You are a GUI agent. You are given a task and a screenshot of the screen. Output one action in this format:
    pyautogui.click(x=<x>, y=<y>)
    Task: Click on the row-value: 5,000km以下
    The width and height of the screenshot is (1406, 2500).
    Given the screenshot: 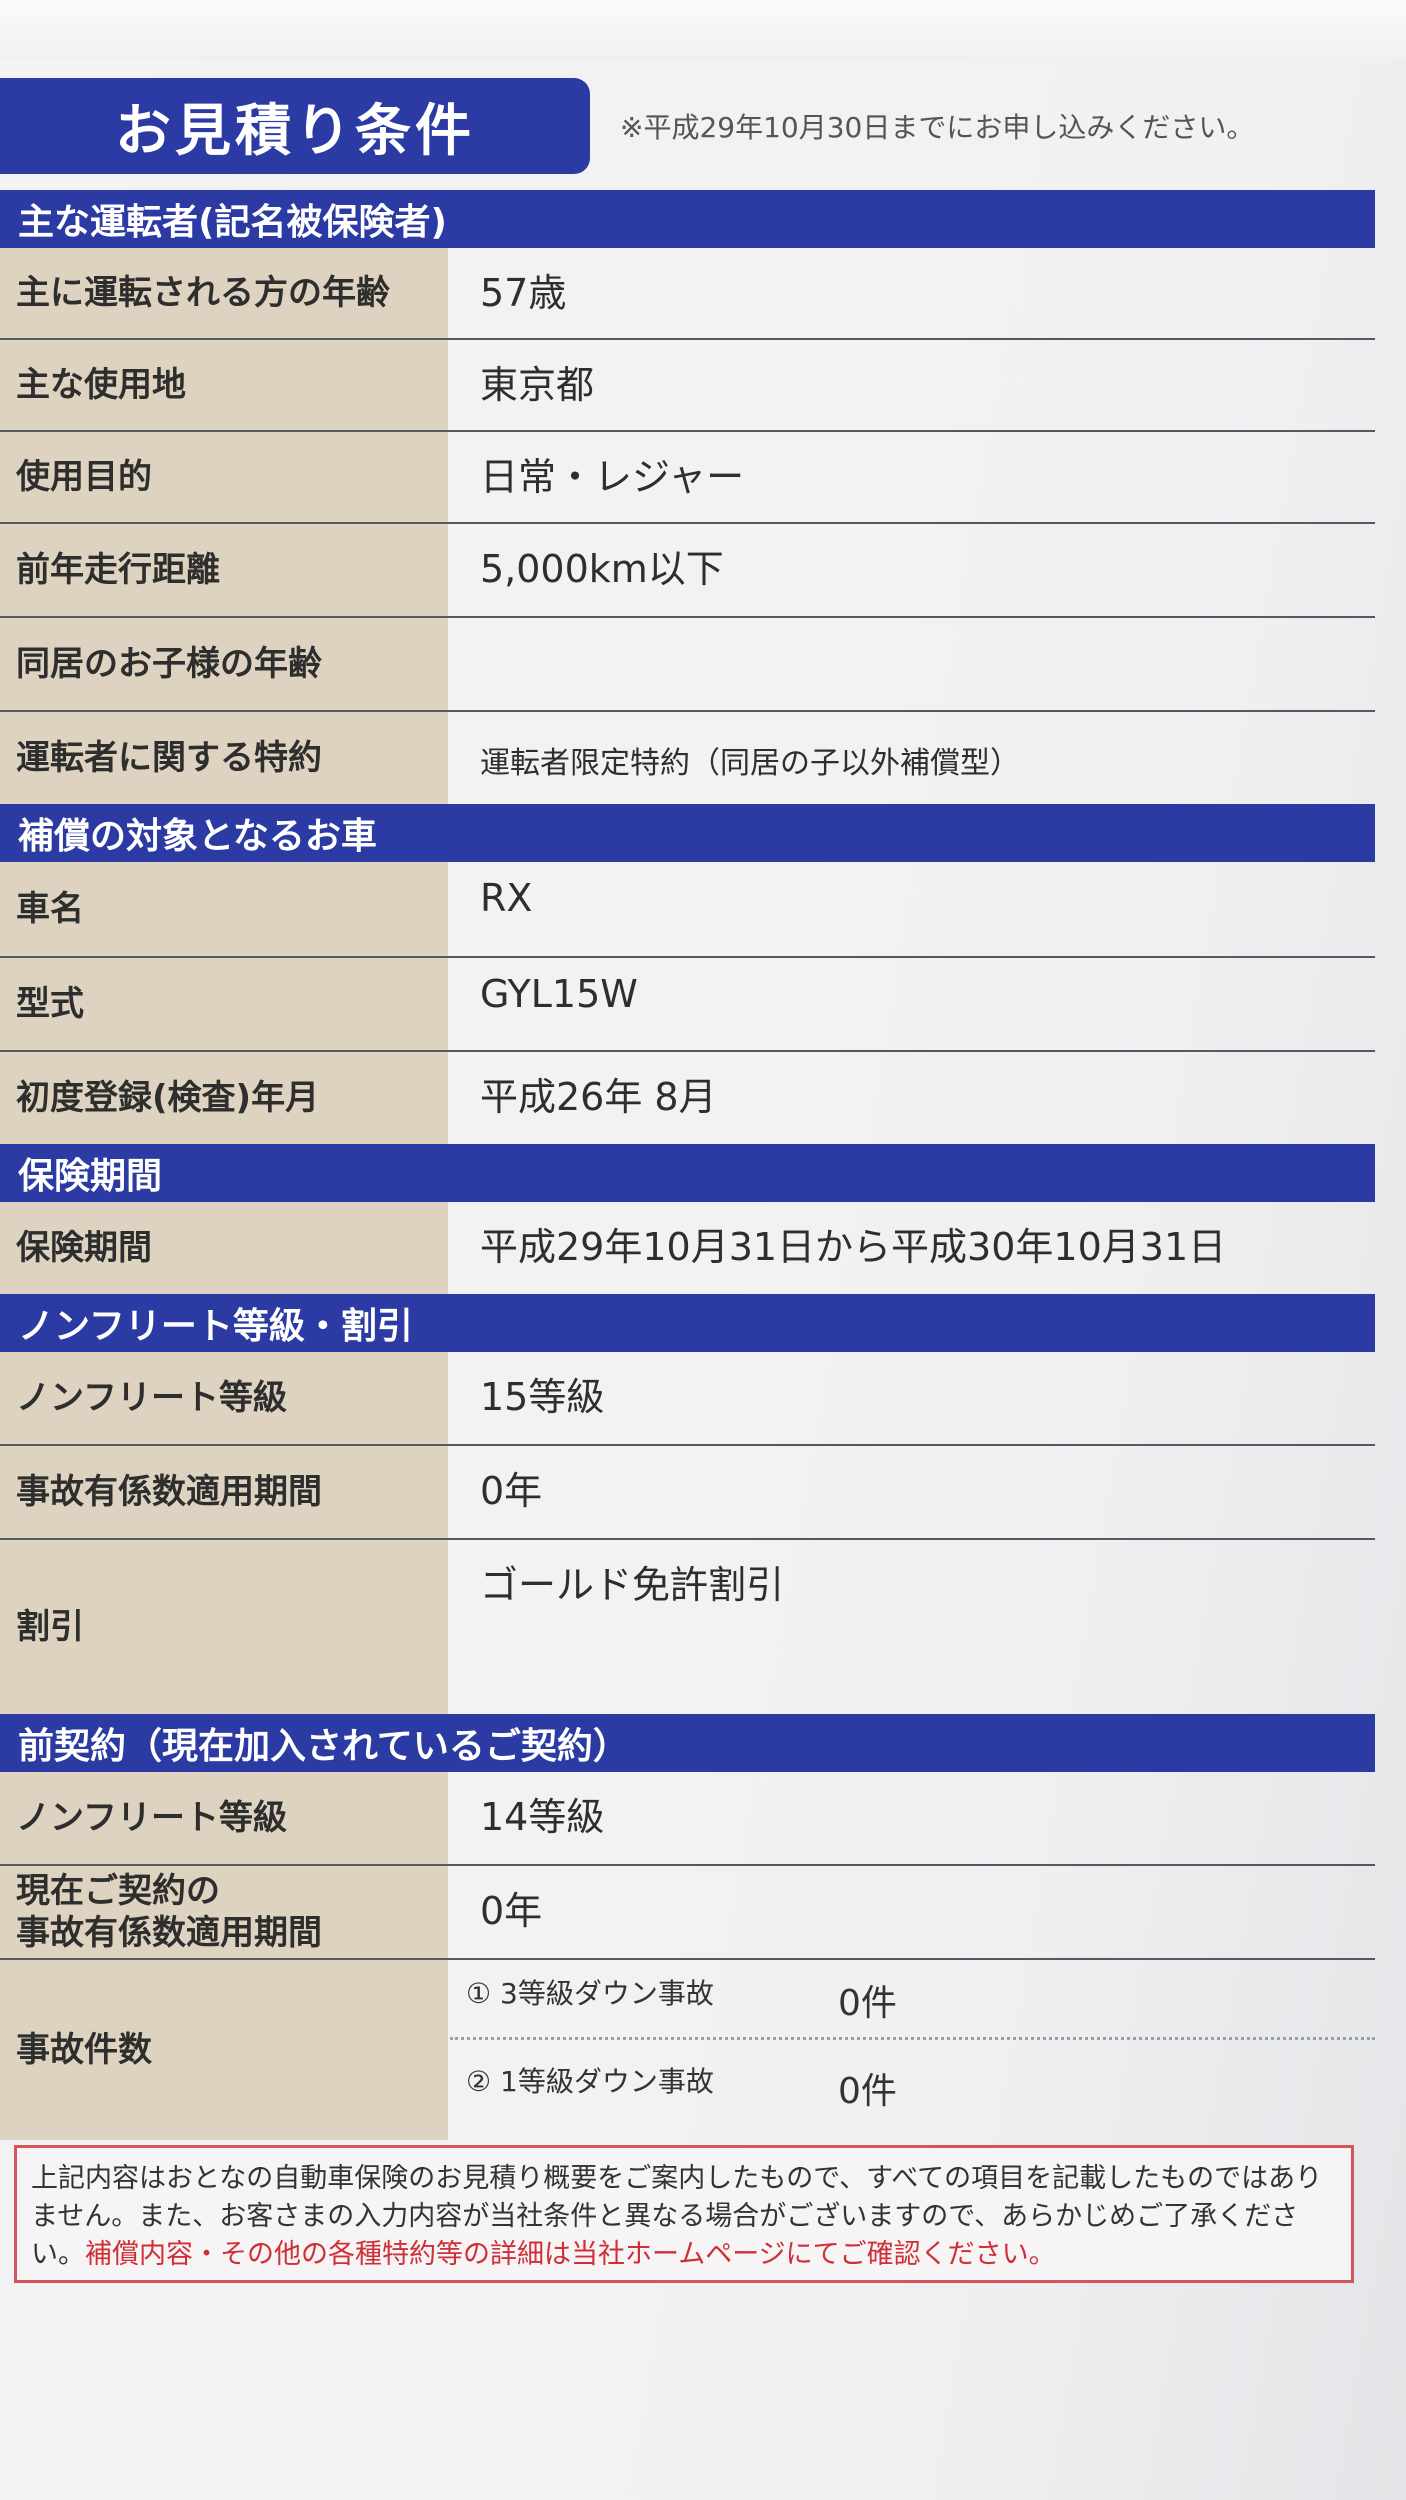 What is the action you would take?
    pyautogui.click(x=602, y=569)
    